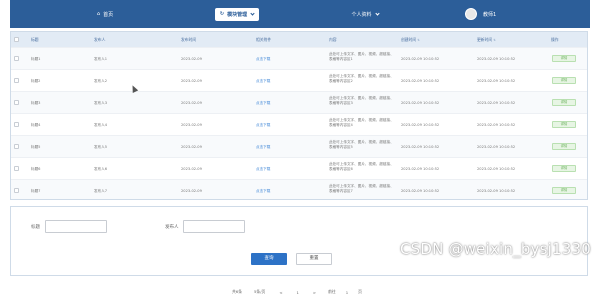  Describe the element at coordinates (299, 39) in the screenshot. I see `table-header: 标题 发布人 发布时间 相关附件 内容 创建时间⇅ 更新时间⇅ 操作` at that location.